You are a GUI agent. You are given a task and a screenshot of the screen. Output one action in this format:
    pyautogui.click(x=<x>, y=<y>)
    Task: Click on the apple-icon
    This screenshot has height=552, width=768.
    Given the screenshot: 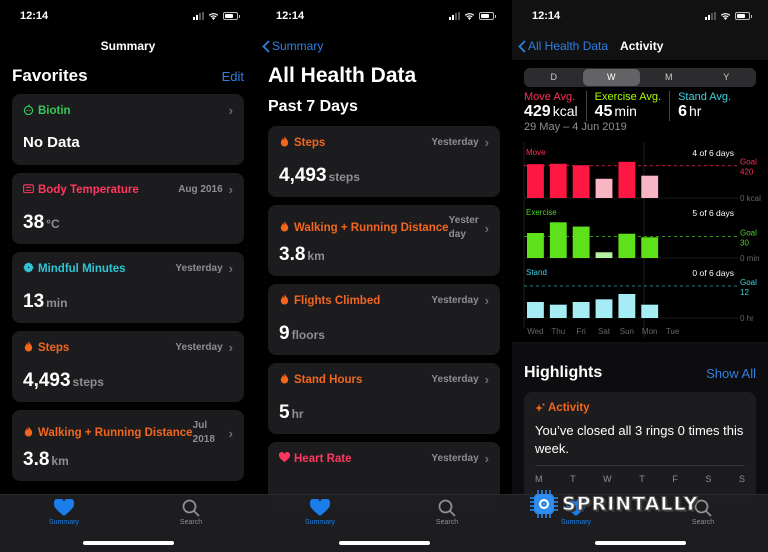 What is the action you would take?
    pyautogui.click(x=28, y=110)
    